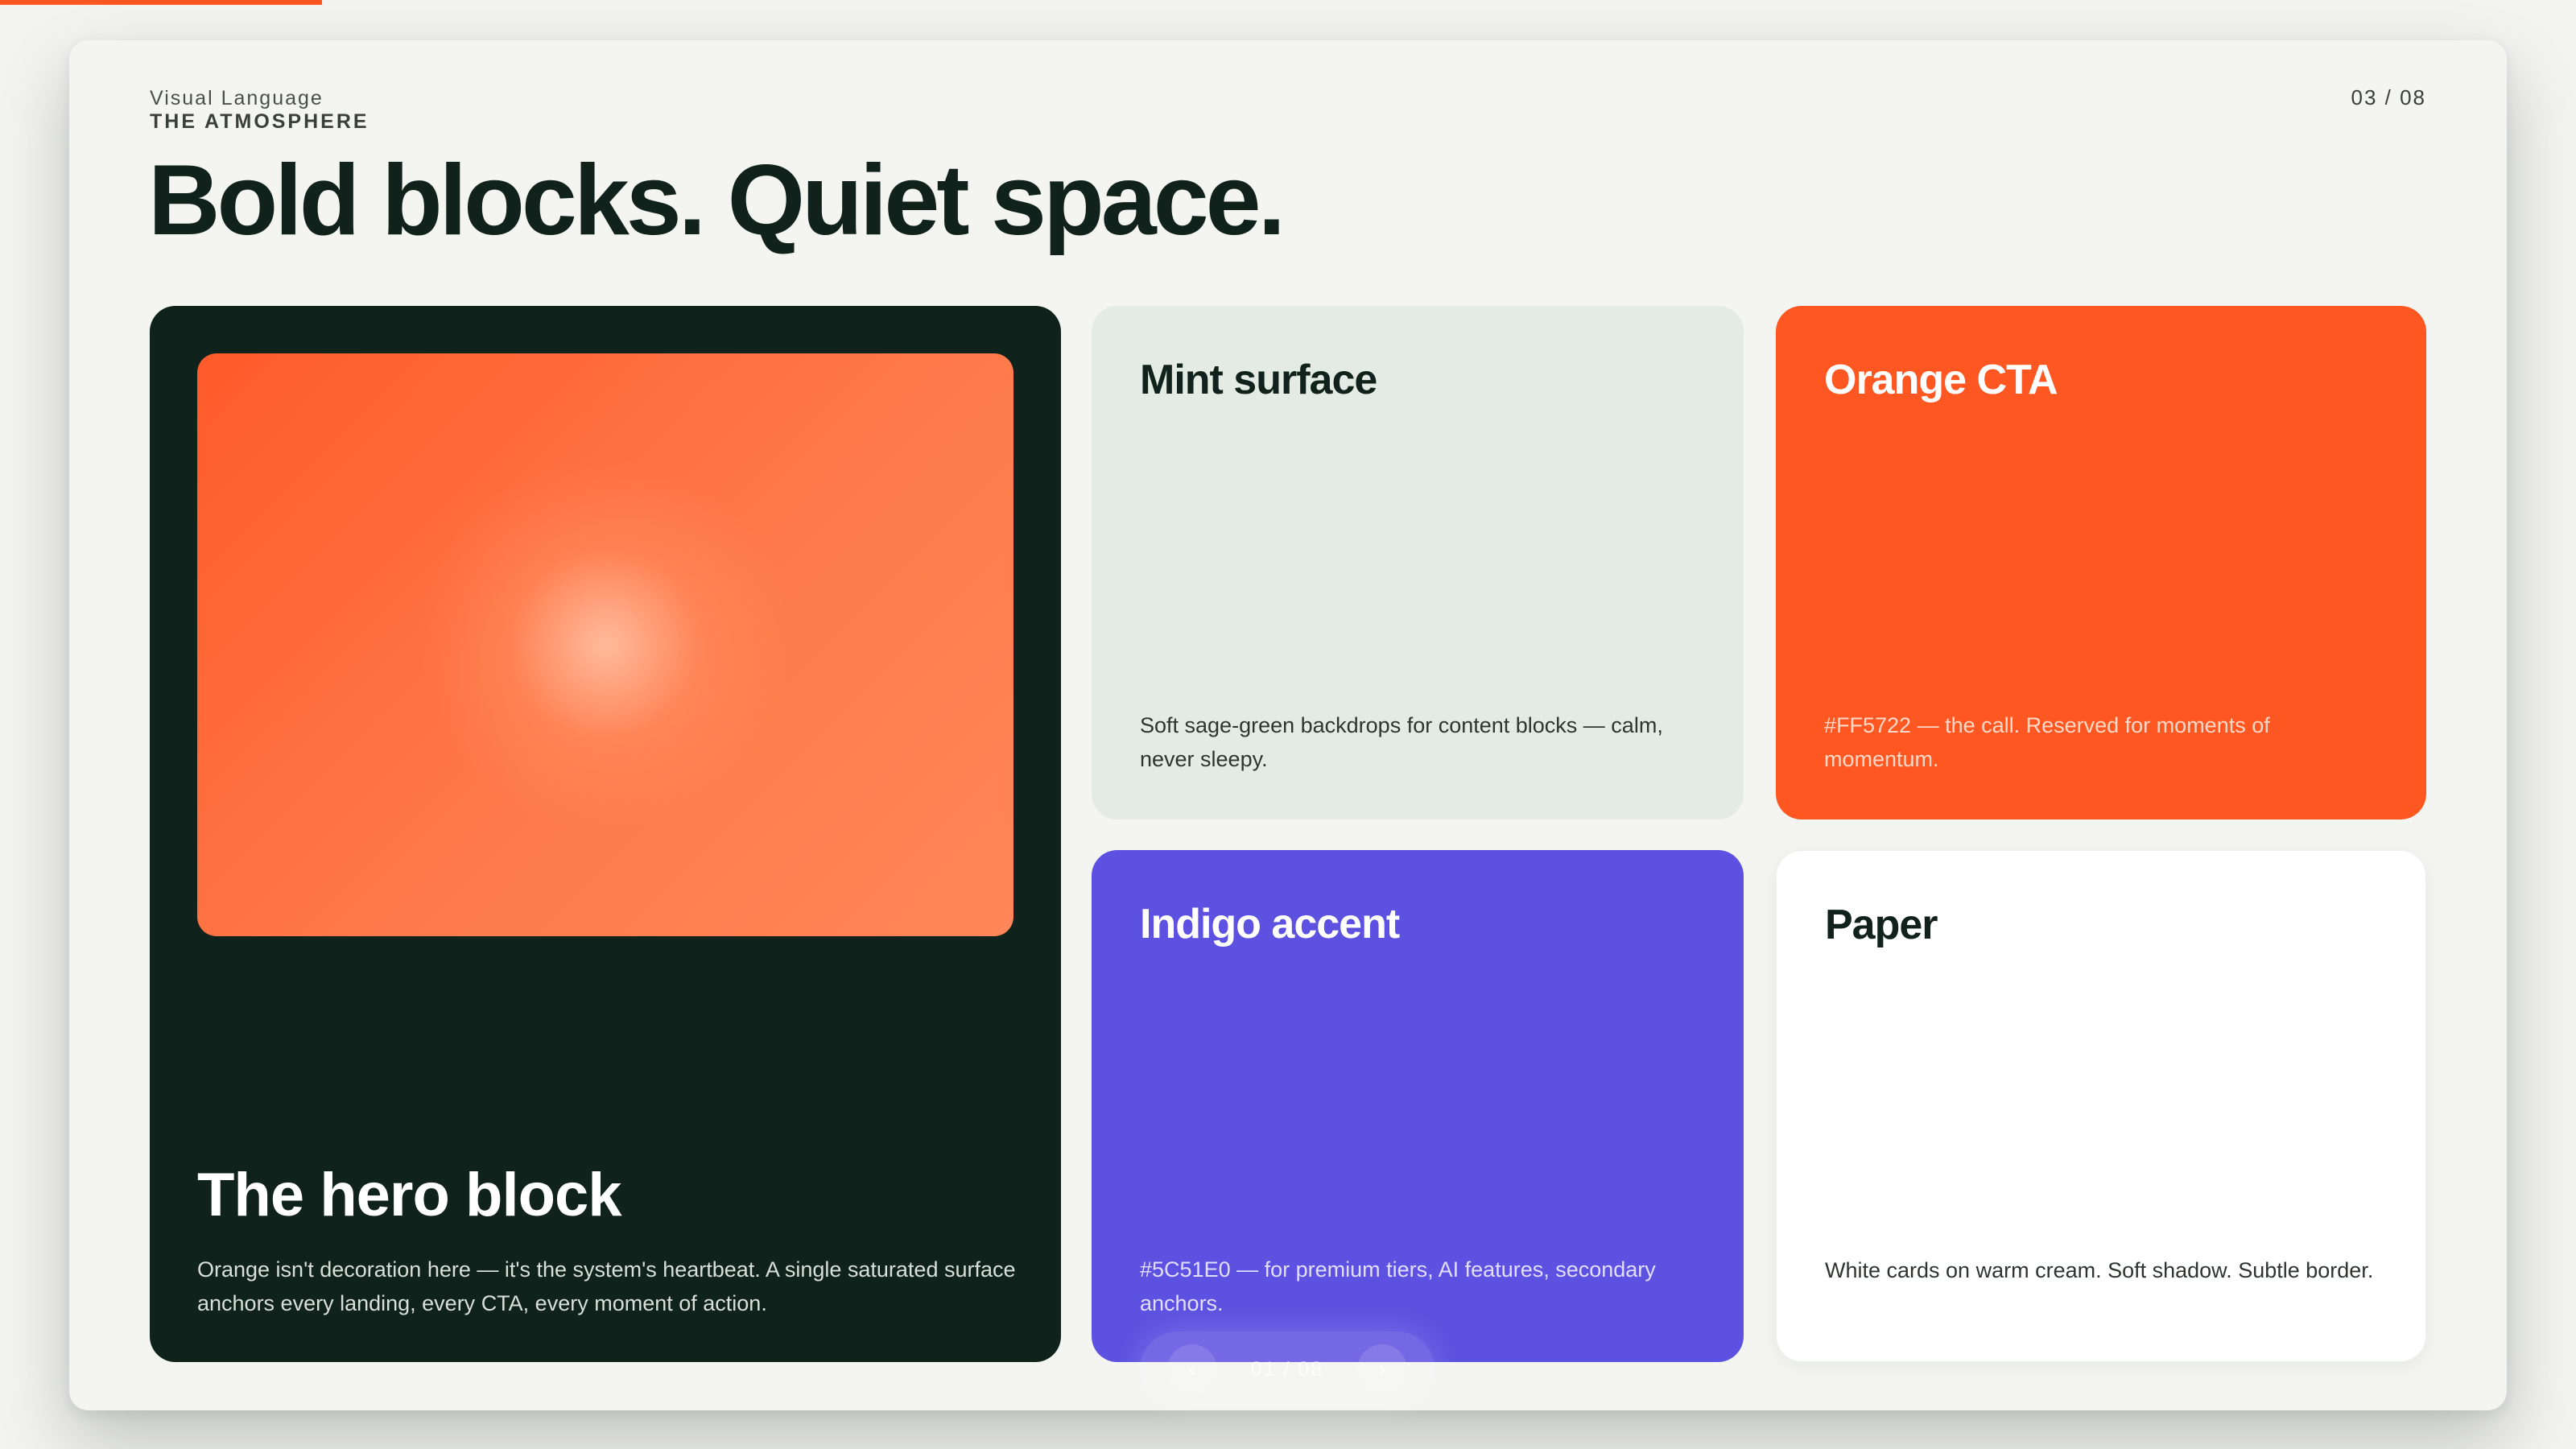 The height and width of the screenshot is (1449, 2576). I want to click on deck-progress-bar, so click(1288, 2).